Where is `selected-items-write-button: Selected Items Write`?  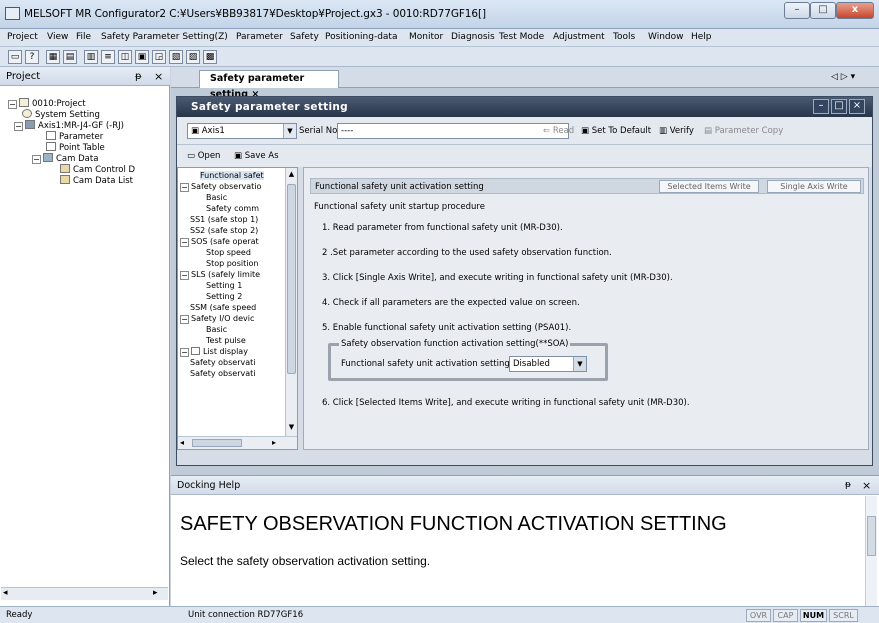
selected-items-write-button: Selected Items Write is located at coordinates (709, 186).